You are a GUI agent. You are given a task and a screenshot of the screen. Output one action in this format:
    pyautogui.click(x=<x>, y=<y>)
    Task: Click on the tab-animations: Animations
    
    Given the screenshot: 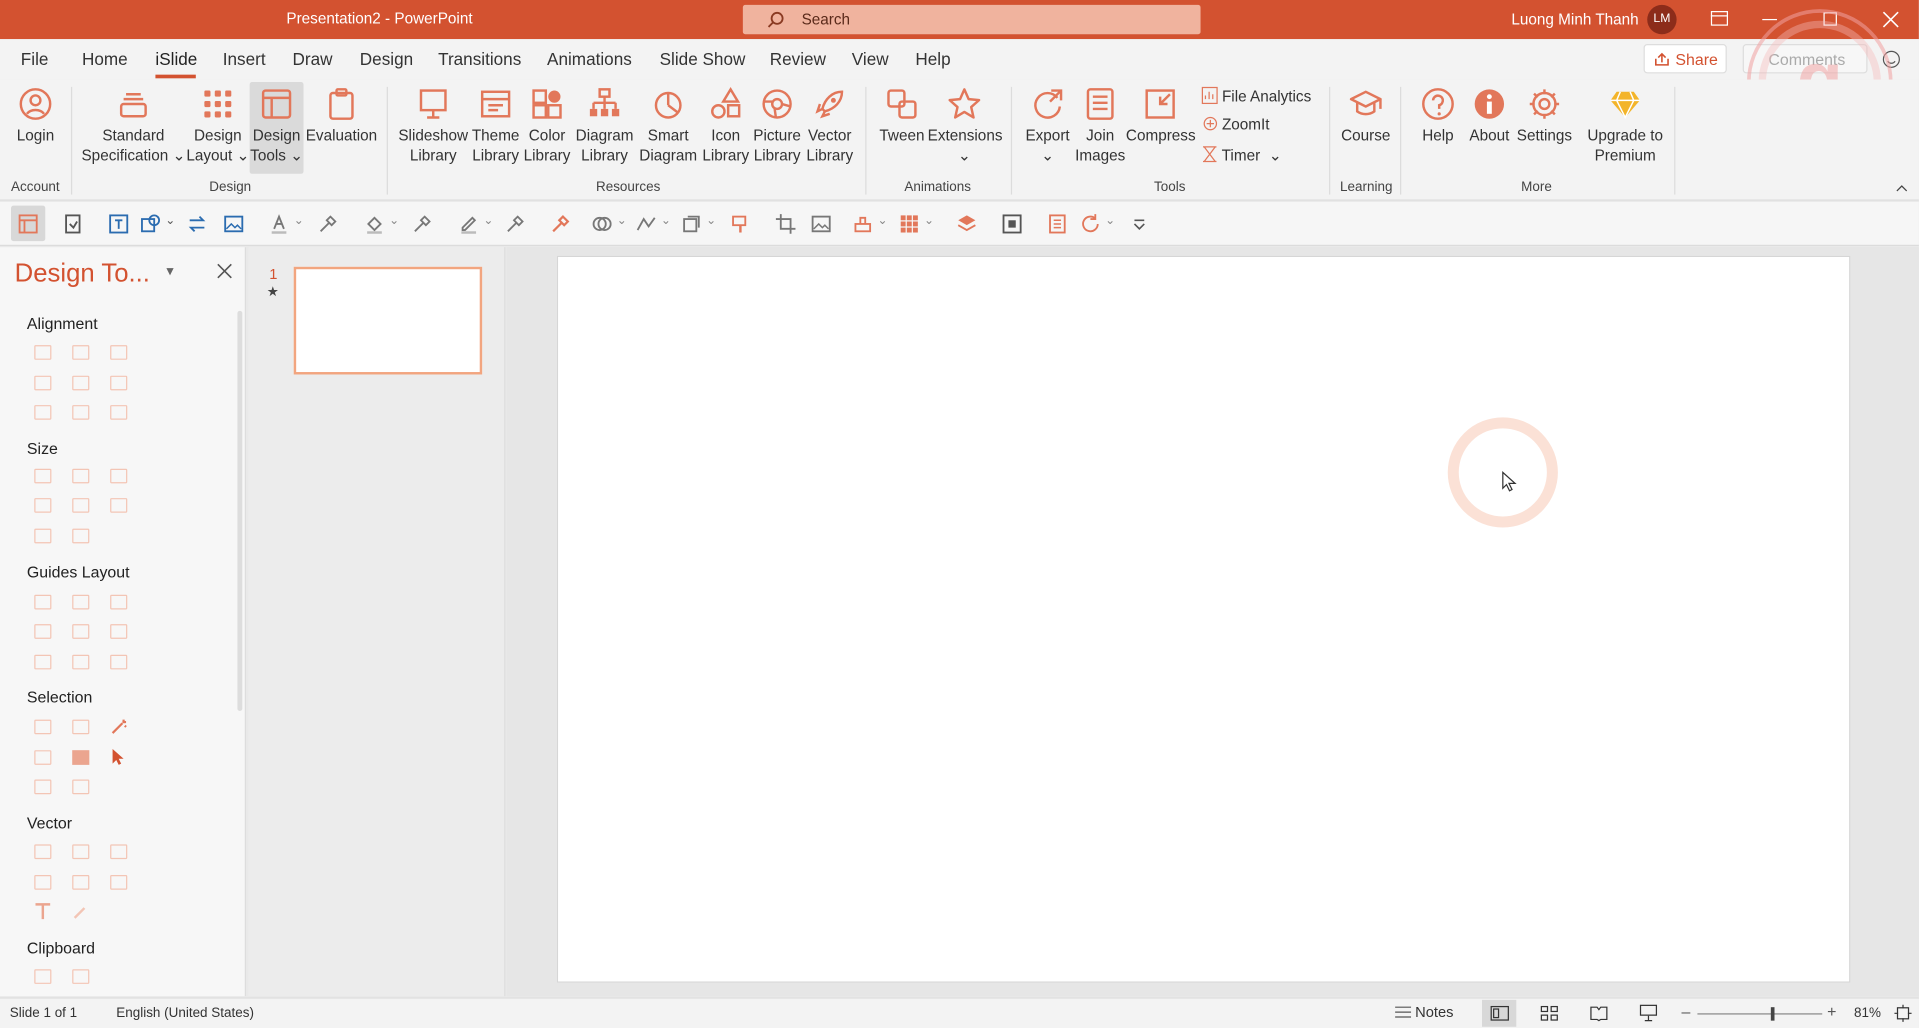 What is the action you would take?
    pyautogui.click(x=589, y=59)
    